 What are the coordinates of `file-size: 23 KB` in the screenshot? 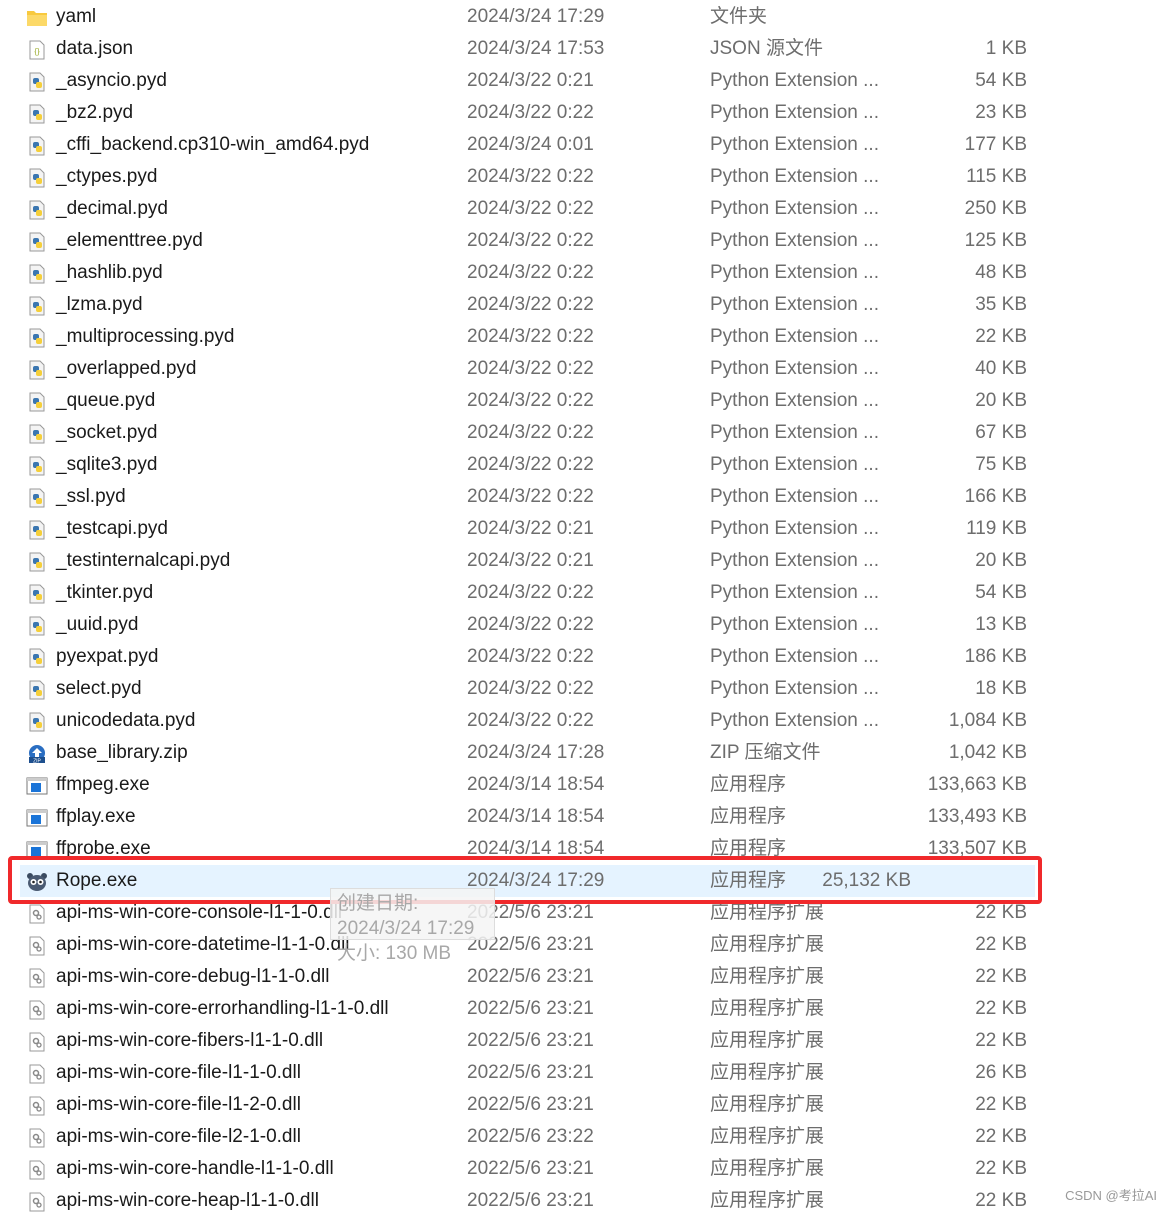 It's located at (1001, 112).